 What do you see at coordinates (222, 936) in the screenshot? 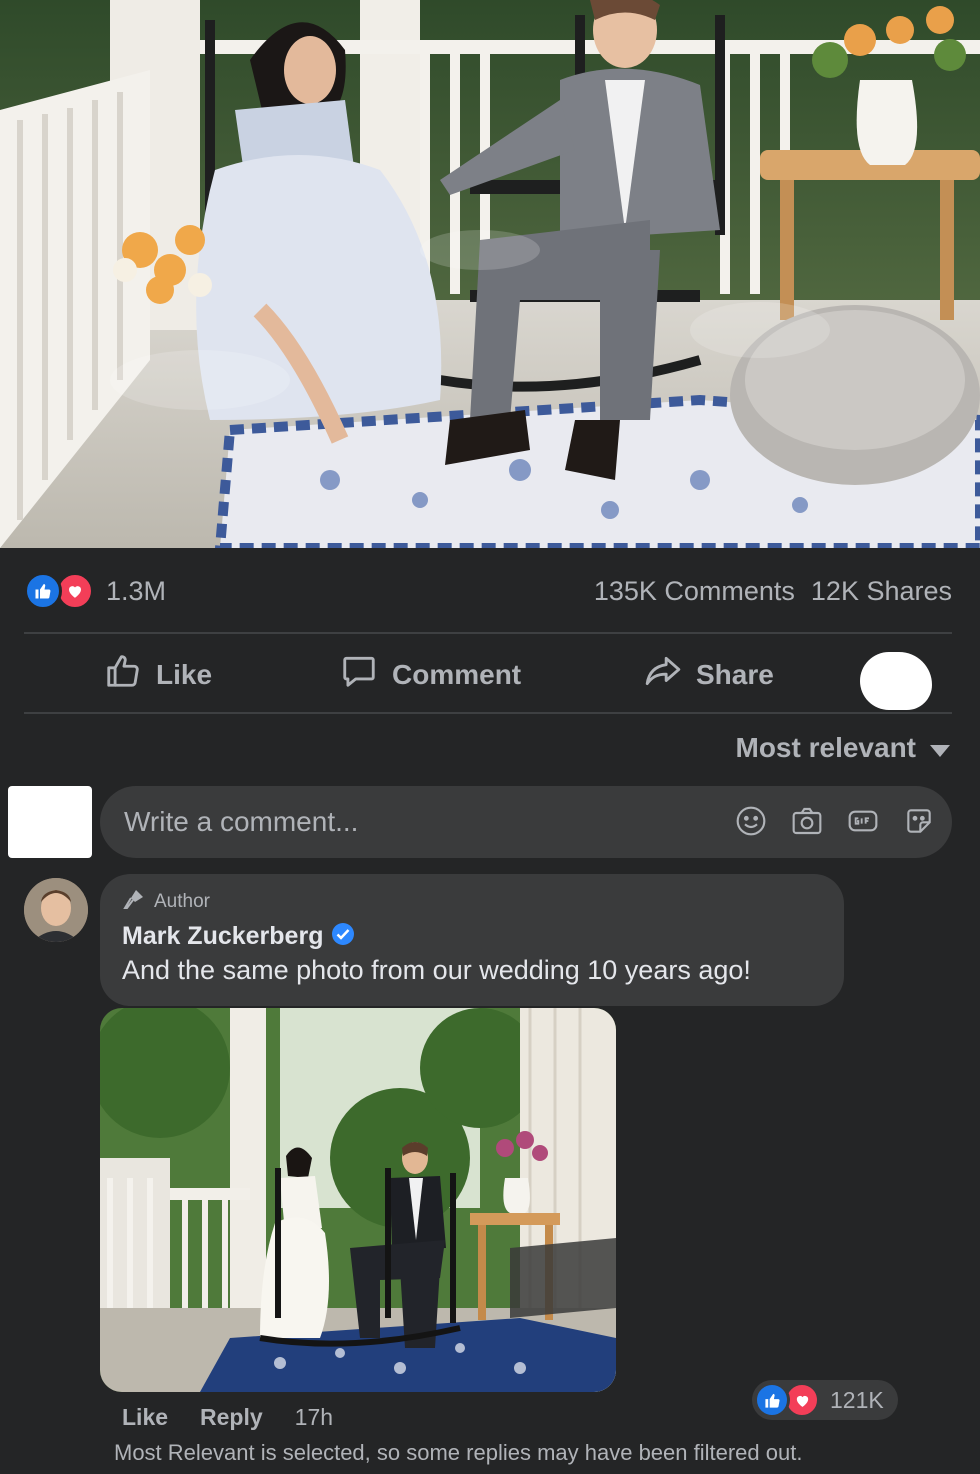
I see `comment-author-name: Mark Zuckerberg` at bounding box center [222, 936].